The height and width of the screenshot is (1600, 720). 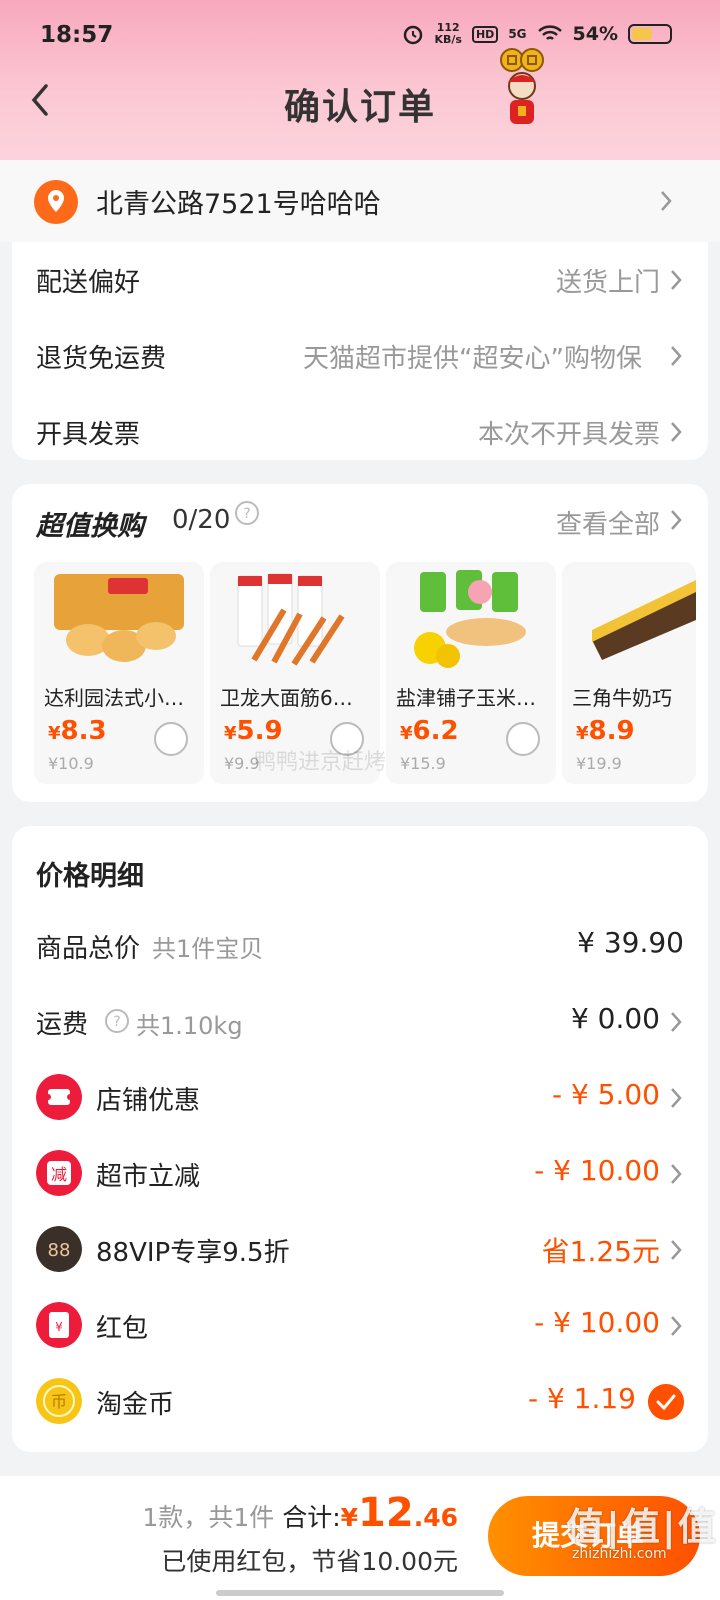 I want to click on discount-label: 88VIP专享9.5折, so click(x=193, y=1253).